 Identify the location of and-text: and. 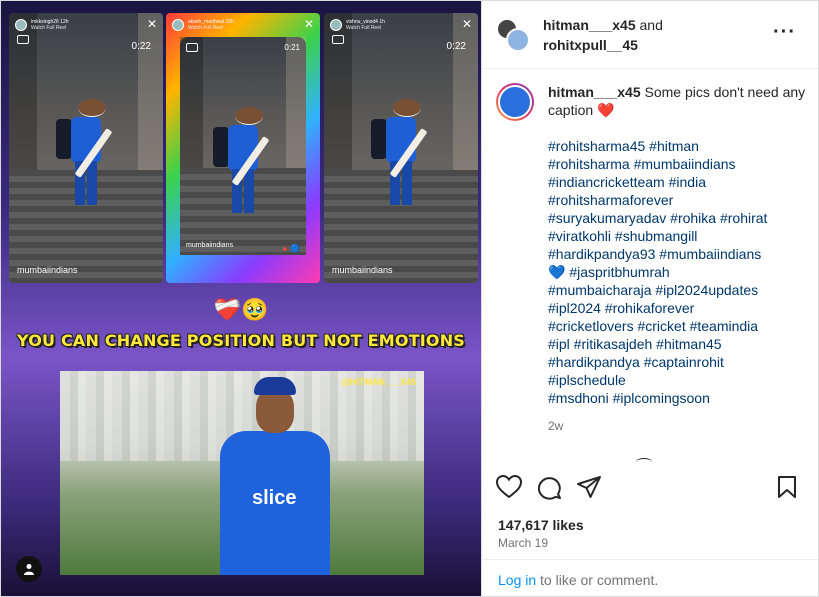
(649, 24).